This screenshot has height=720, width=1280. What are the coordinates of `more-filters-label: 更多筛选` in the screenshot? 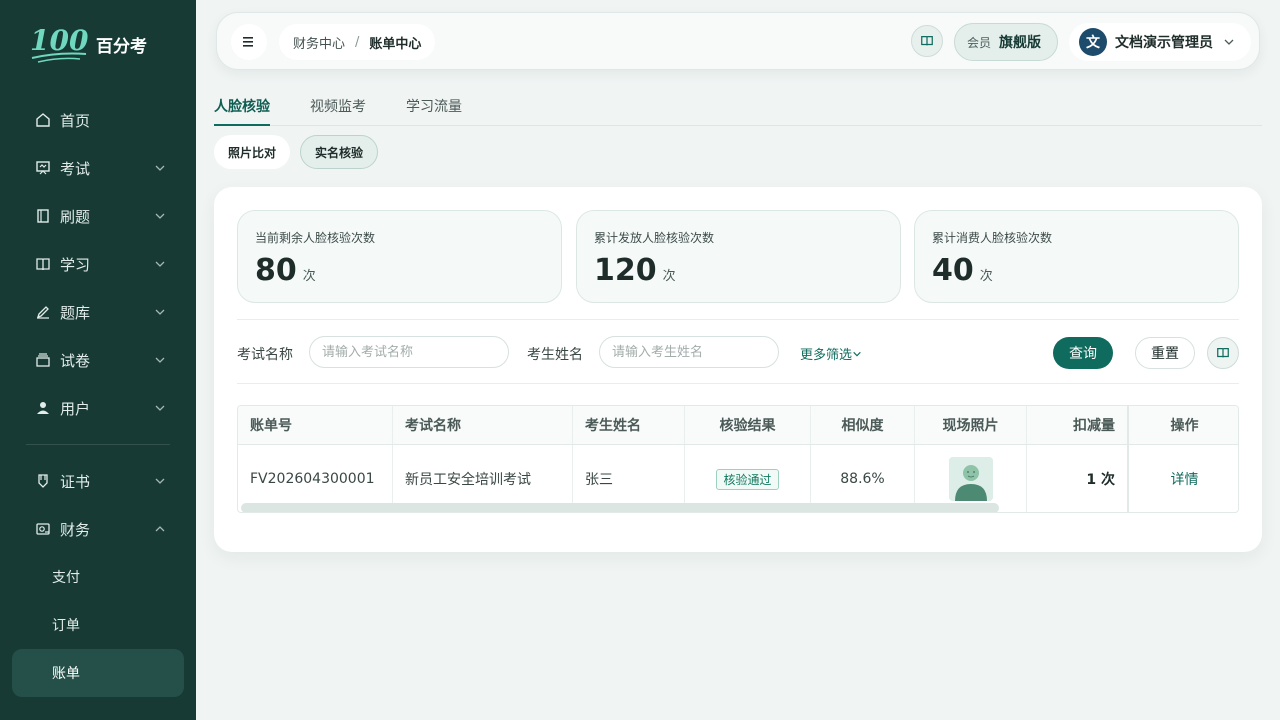 It's located at (826, 355).